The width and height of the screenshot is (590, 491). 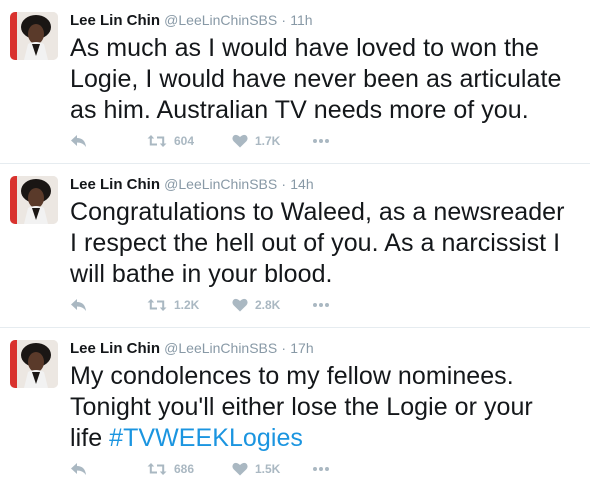 What do you see at coordinates (206, 438) in the screenshot?
I see `hashtag-link: #TVWEEKLogies` at bounding box center [206, 438].